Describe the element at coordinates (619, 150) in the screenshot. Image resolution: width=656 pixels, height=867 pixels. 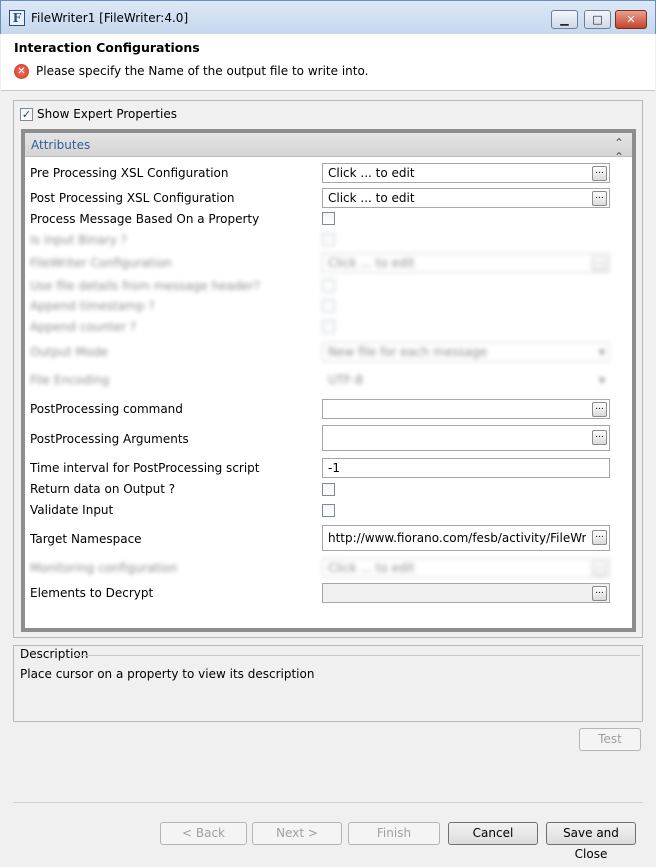
I see `collapse-icon: ⌃ ⌃` at that location.